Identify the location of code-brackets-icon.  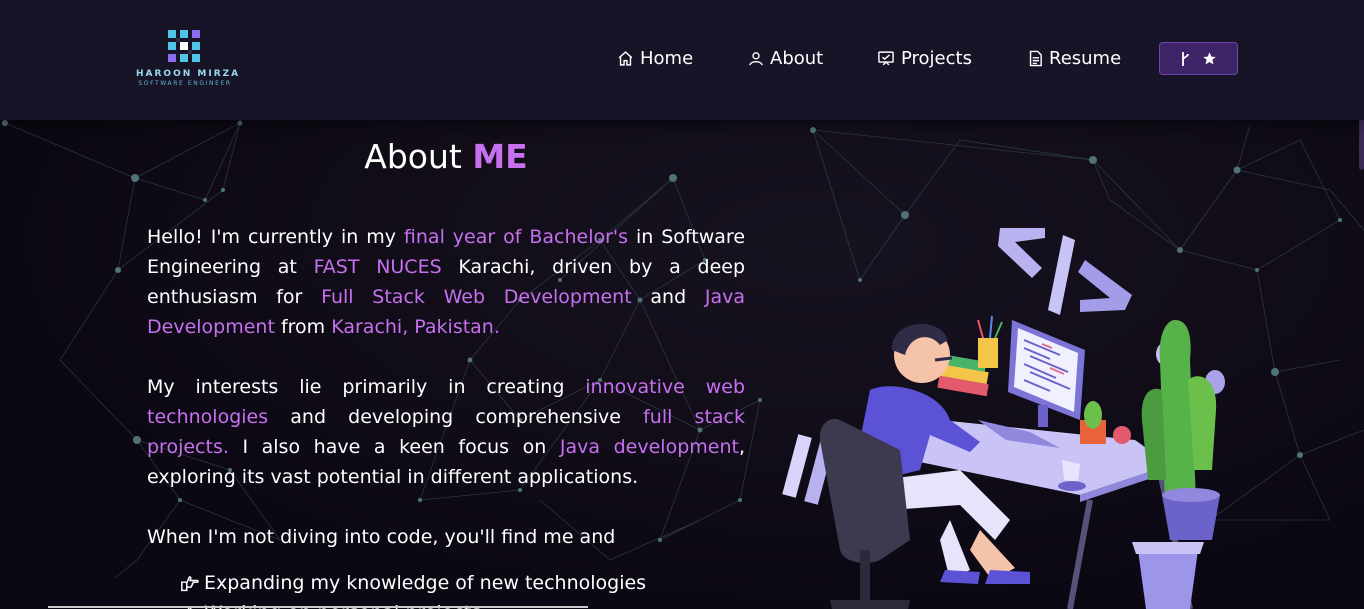
(1065, 271).